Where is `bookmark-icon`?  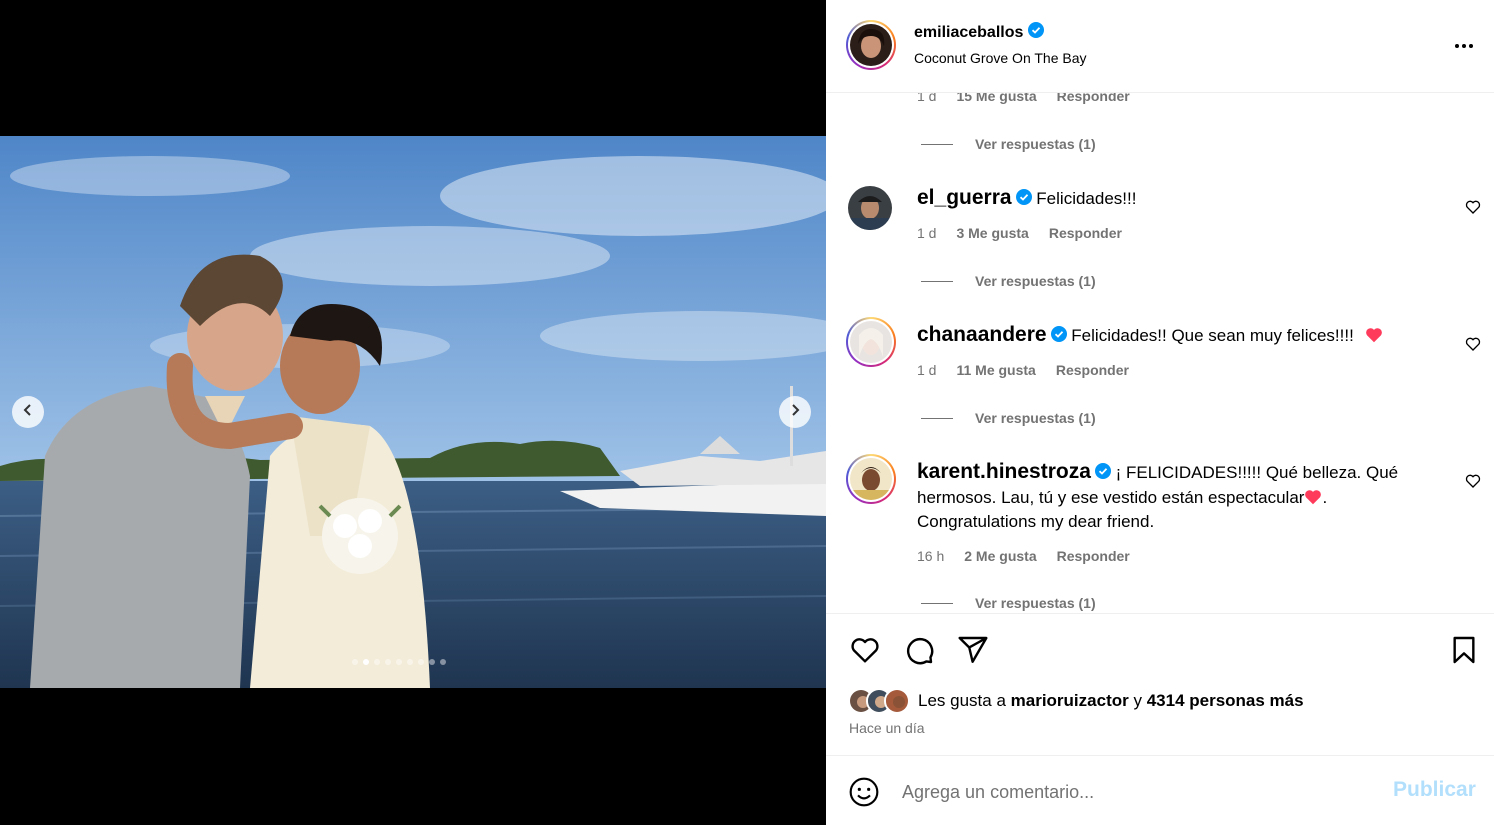
bookmark-icon is located at coordinates (1464, 652).